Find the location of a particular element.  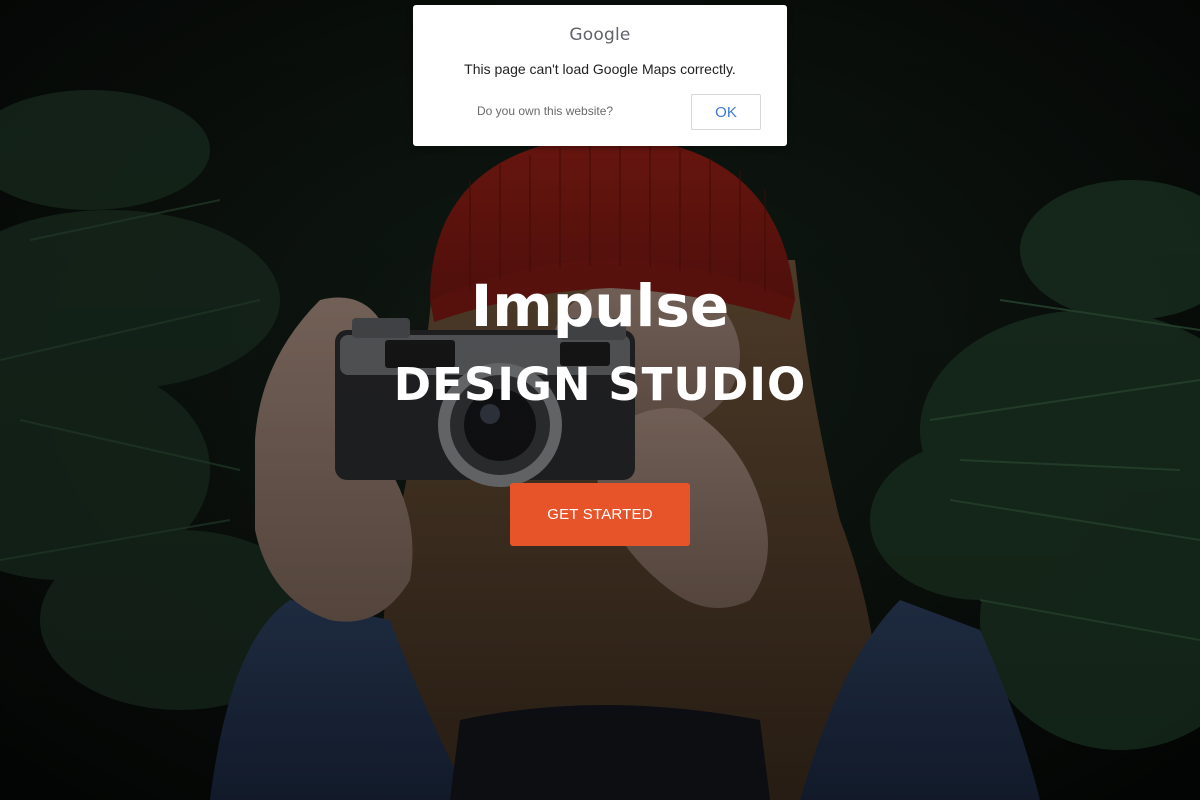

hero-subtitle: DESIGN STUDIO is located at coordinates (600, 384).